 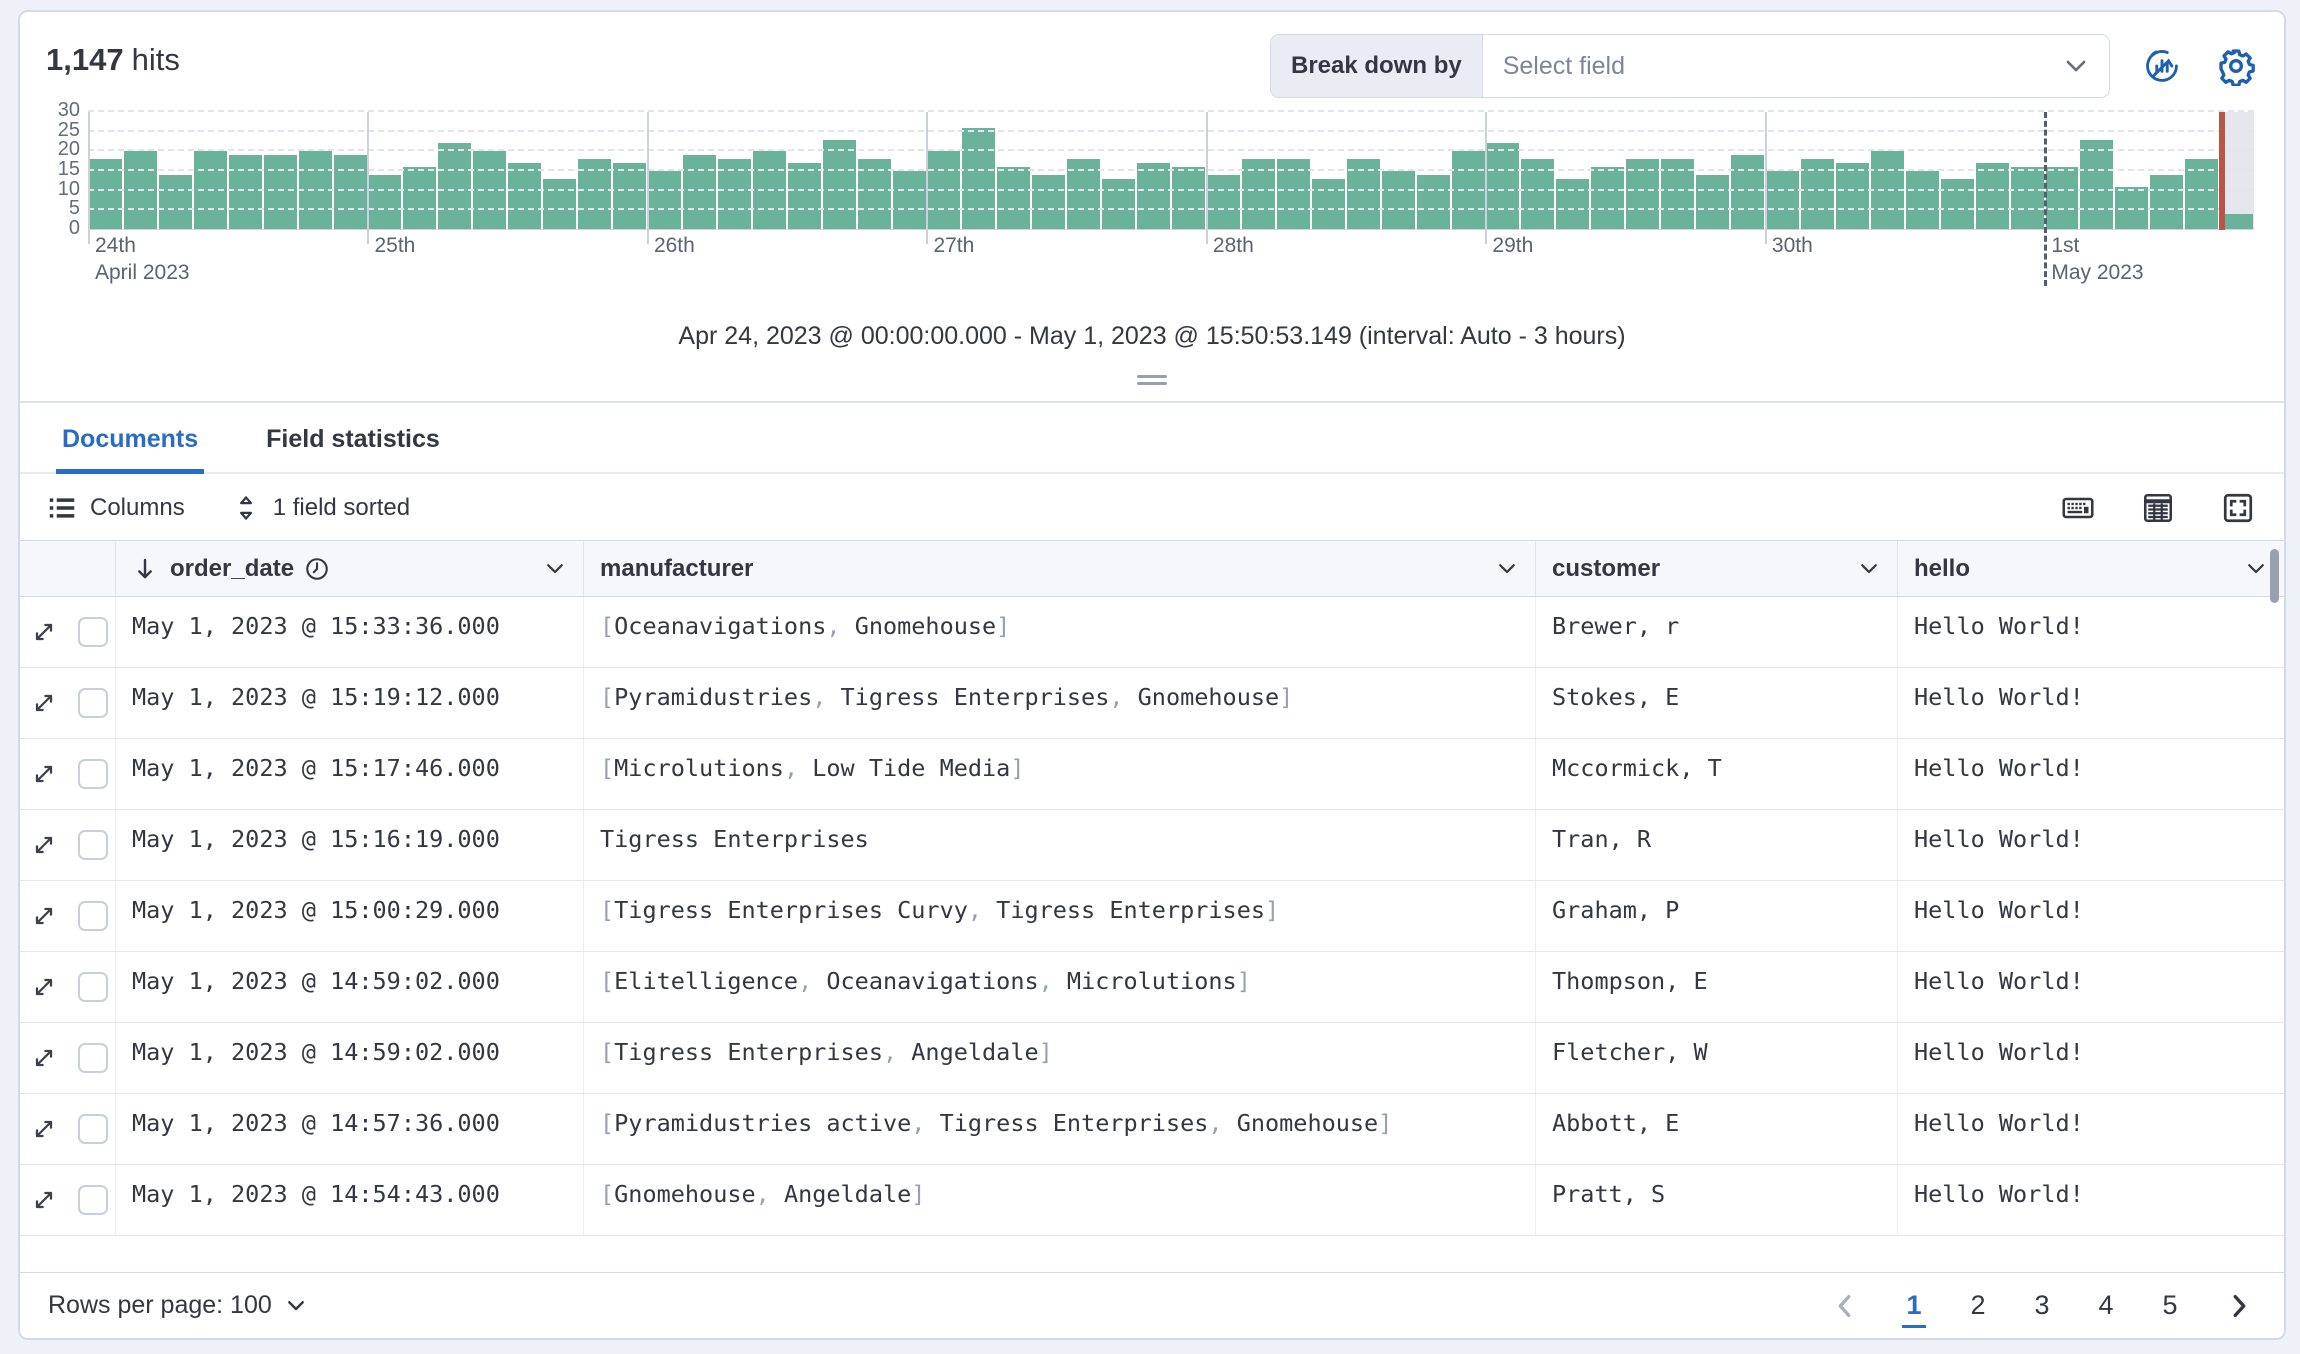 What do you see at coordinates (368, 178) in the screenshot?
I see `day-separator-line` at bounding box center [368, 178].